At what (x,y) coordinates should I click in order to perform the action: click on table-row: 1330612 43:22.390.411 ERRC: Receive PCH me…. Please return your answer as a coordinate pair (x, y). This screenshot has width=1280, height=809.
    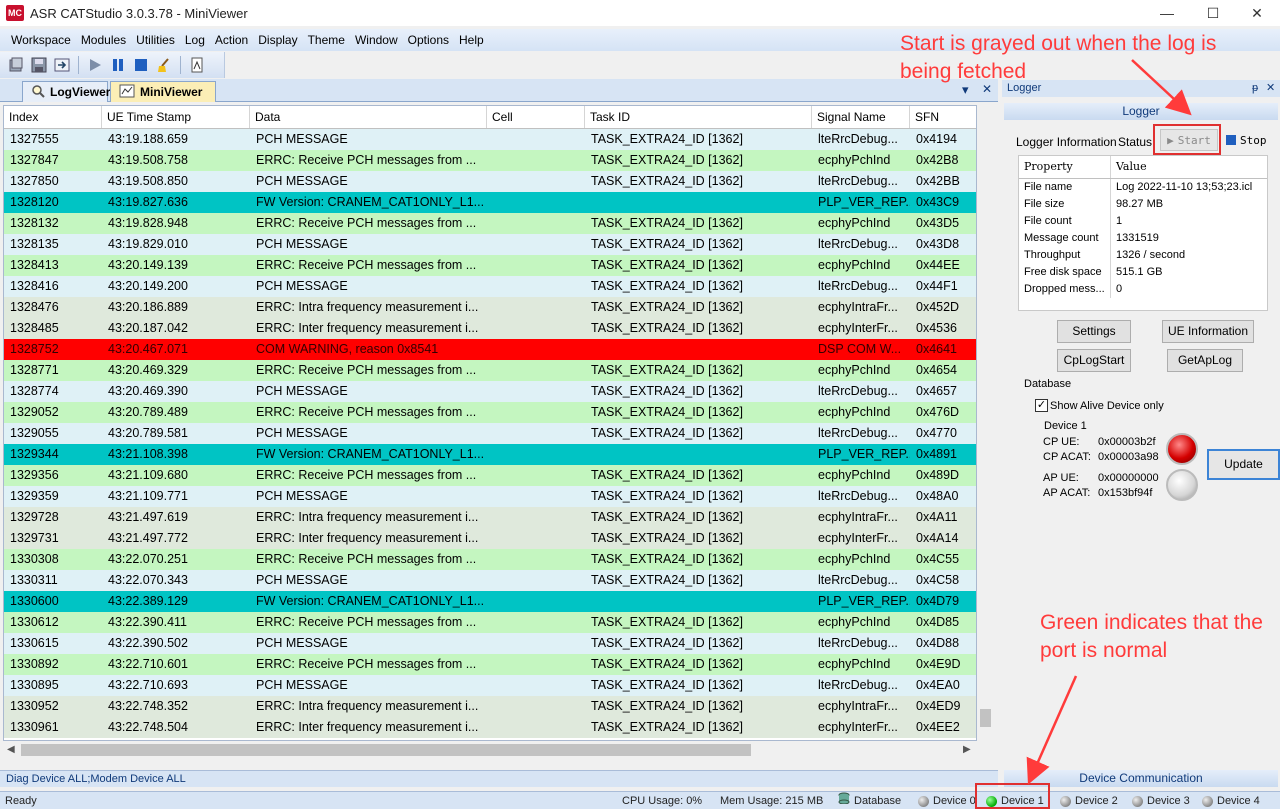
    Looking at the image, I should click on (490, 622).